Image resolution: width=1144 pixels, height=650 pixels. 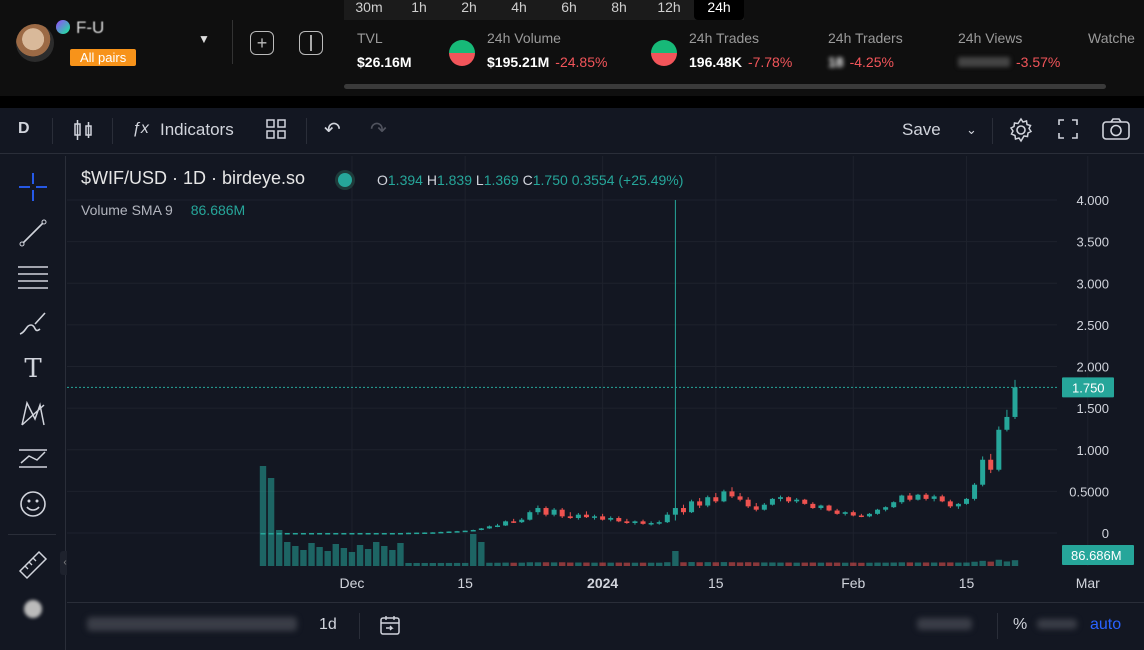 I want to click on all-pairs-badge: All pairs, so click(x=103, y=57).